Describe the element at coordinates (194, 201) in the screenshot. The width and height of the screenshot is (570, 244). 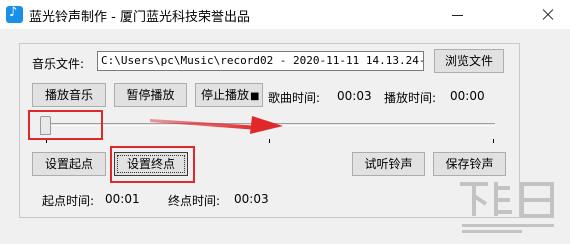
I see `end-time-label: 终点时间:` at that location.